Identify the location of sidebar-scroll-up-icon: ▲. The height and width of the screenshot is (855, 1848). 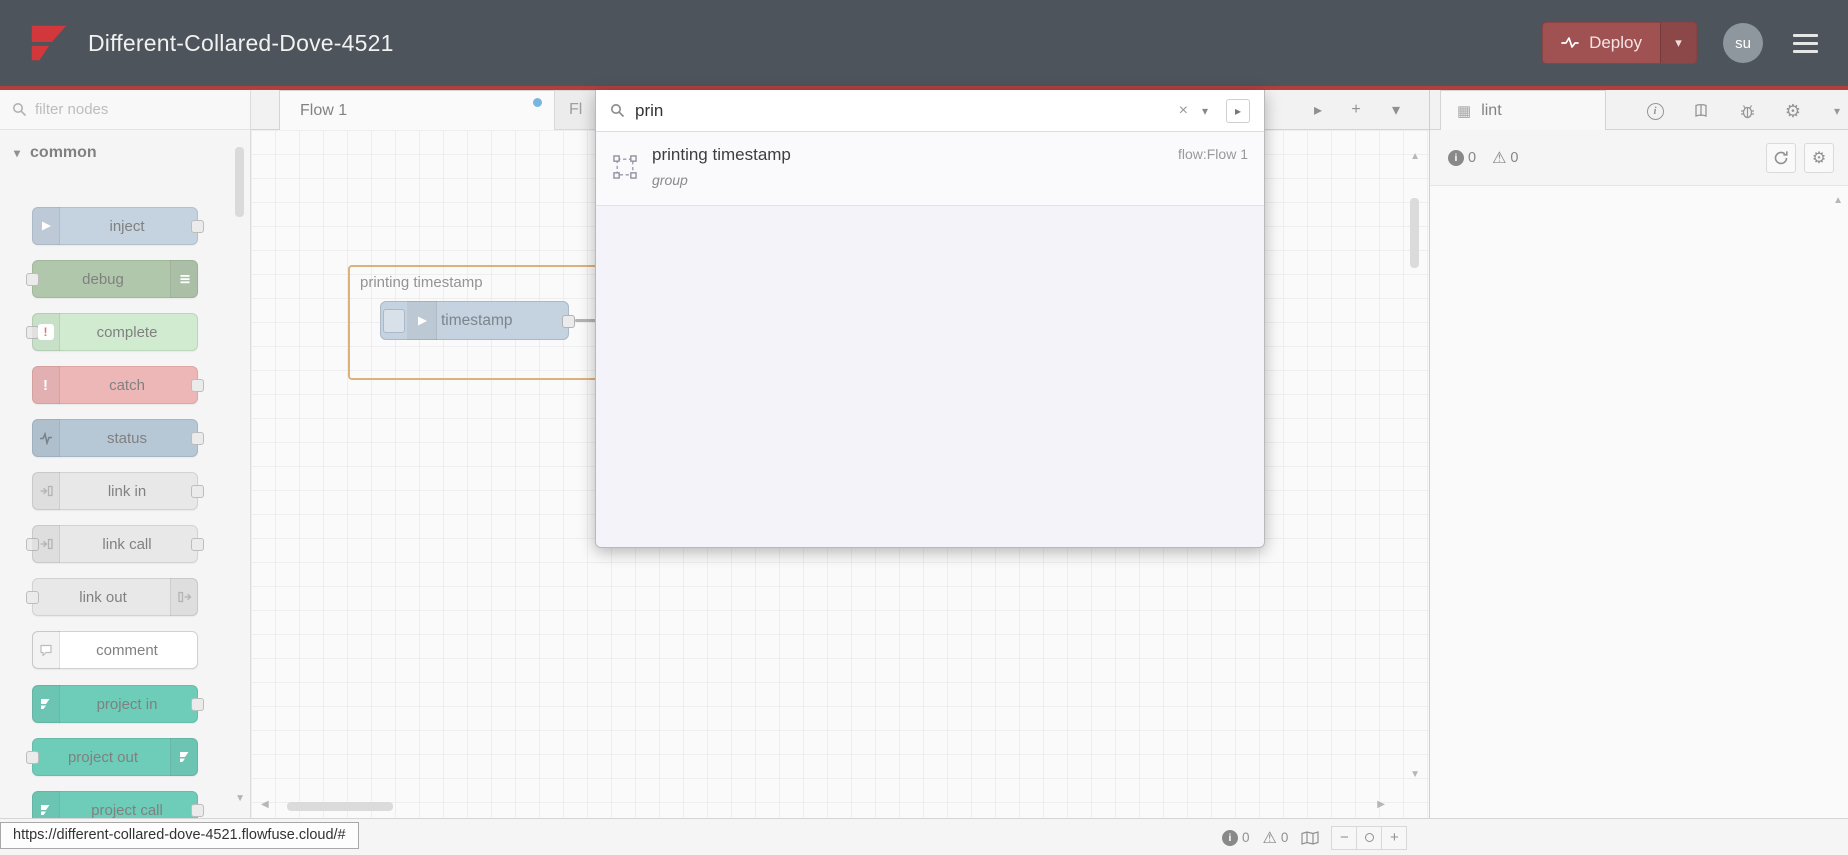
(1838, 201).